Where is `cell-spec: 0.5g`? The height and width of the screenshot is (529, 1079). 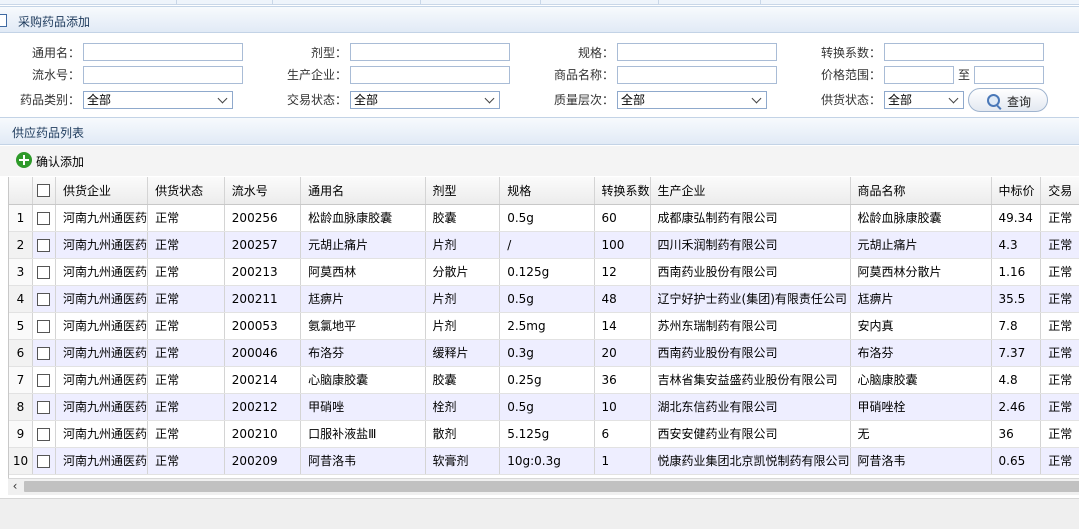 cell-spec: 0.5g is located at coordinates (547, 407).